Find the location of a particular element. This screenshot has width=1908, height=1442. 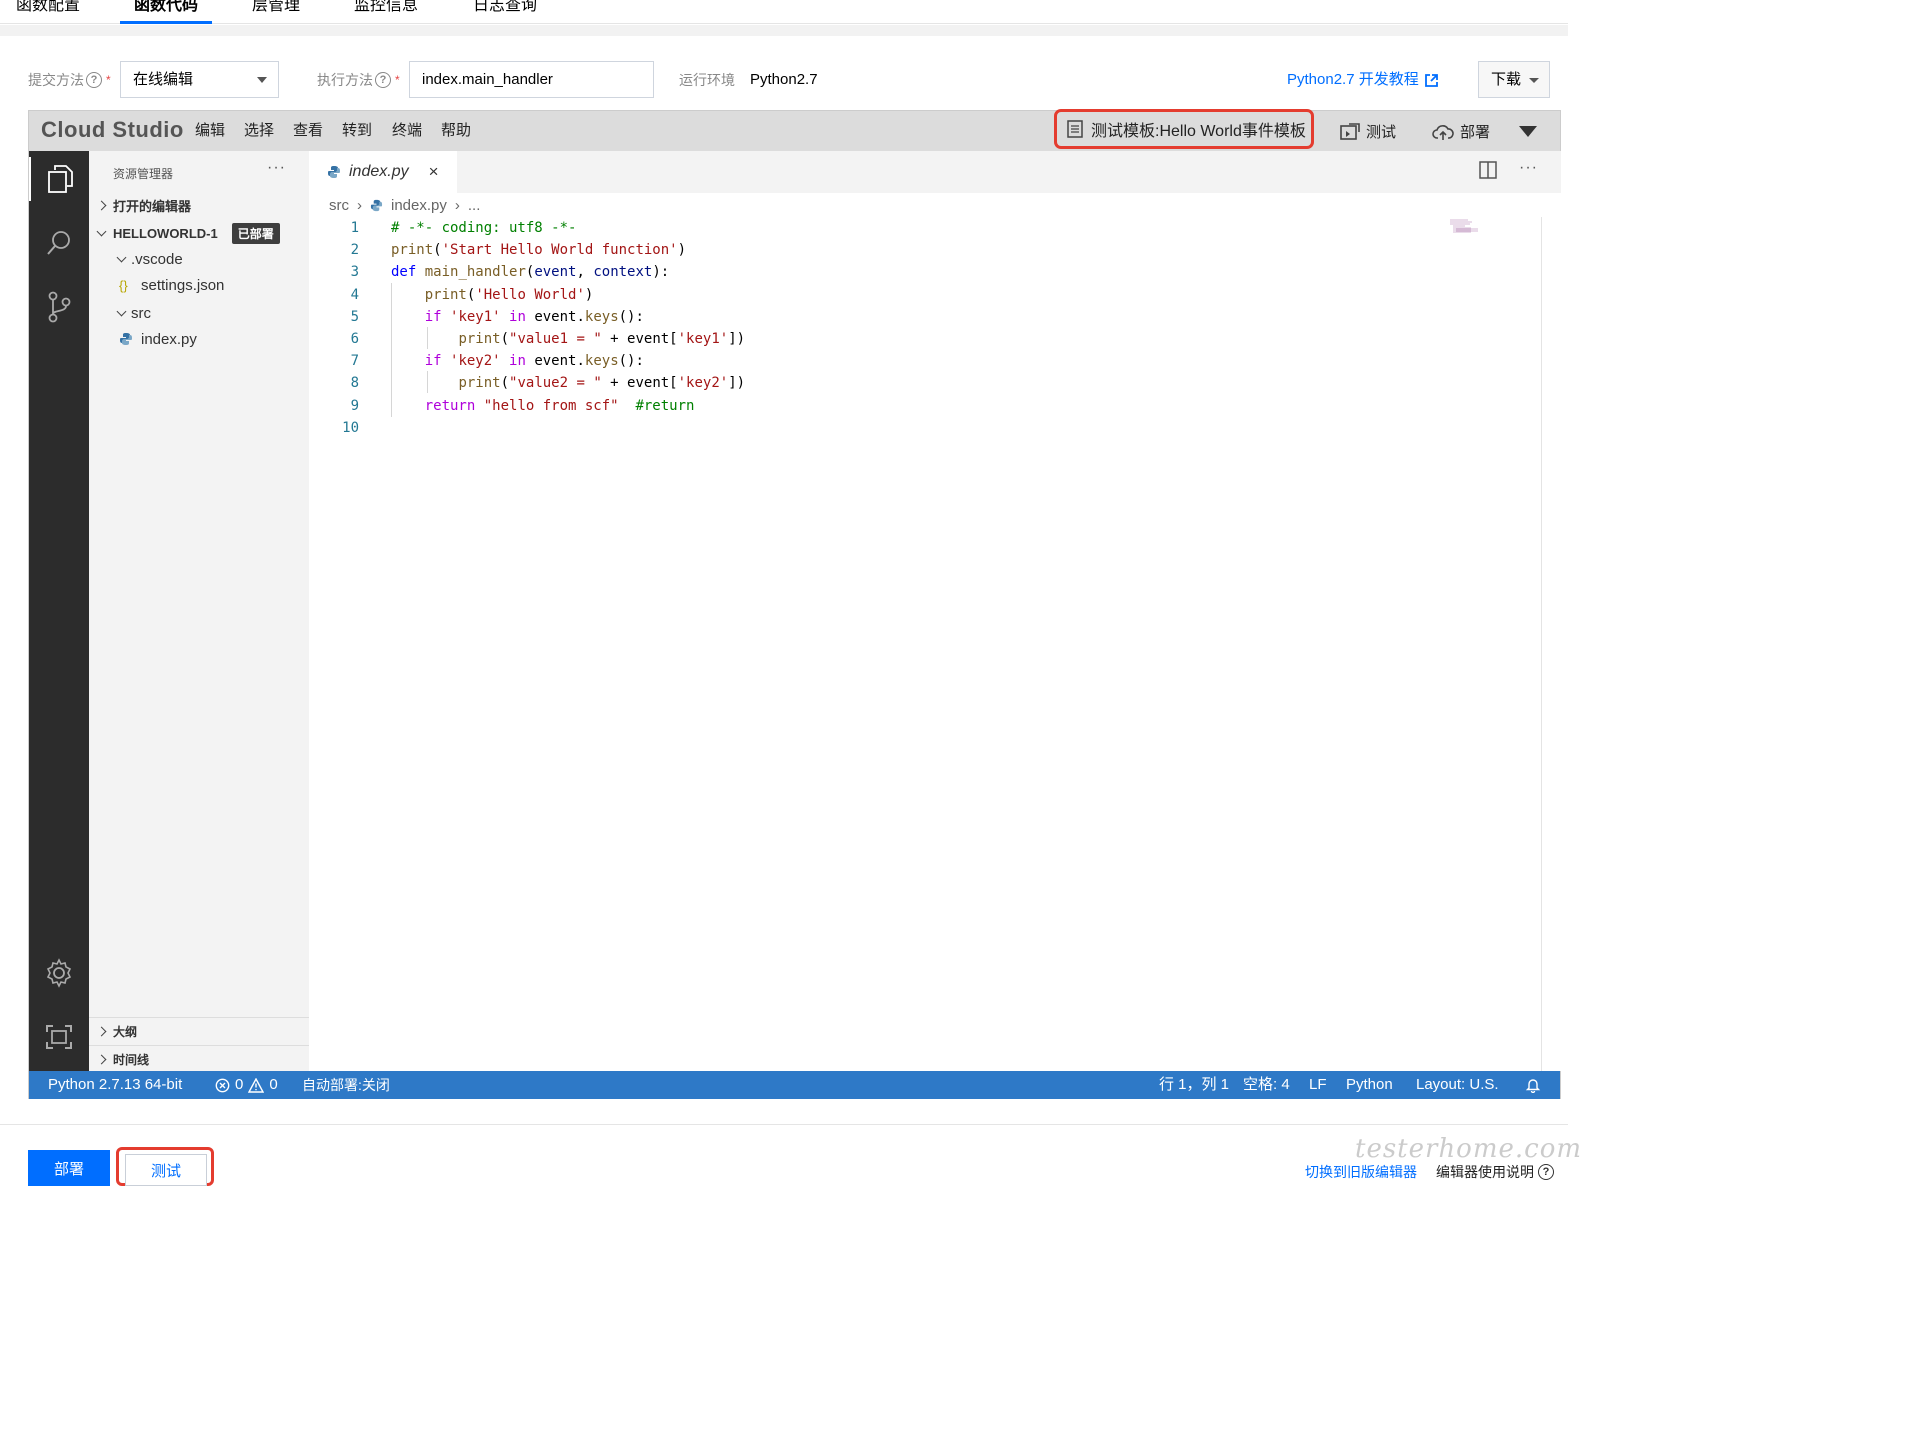

editor-help-link: 编辑器使用说明 ? is located at coordinates (1495, 1172).